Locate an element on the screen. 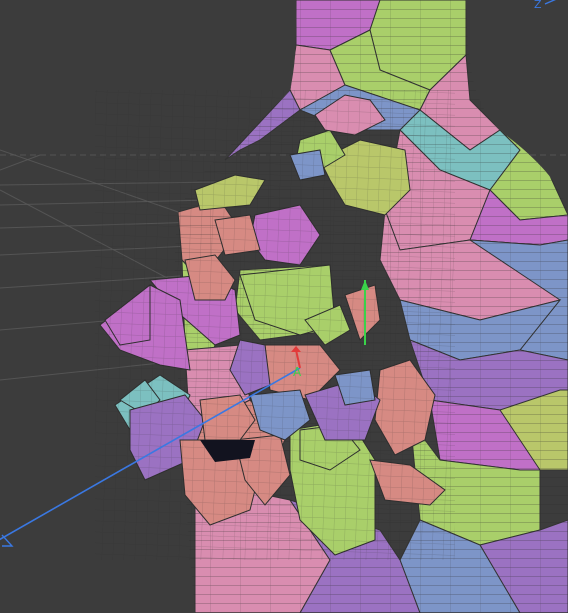 The height and width of the screenshot is (613, 568). axis-letter-z: Z is located at coordinates (538, 5).